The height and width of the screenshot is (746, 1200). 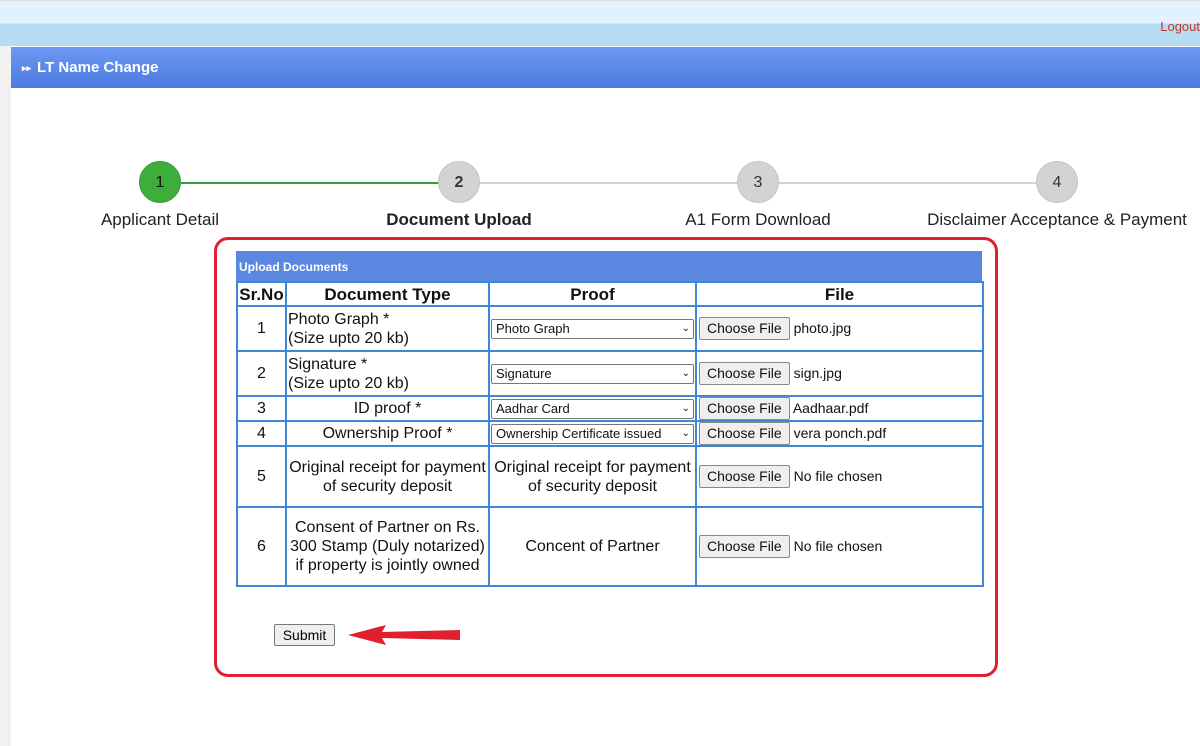 What do you see at coordinates (261, 433) in the screenshot?
I see `sr-no: 4` at bounding box center [261, 433].